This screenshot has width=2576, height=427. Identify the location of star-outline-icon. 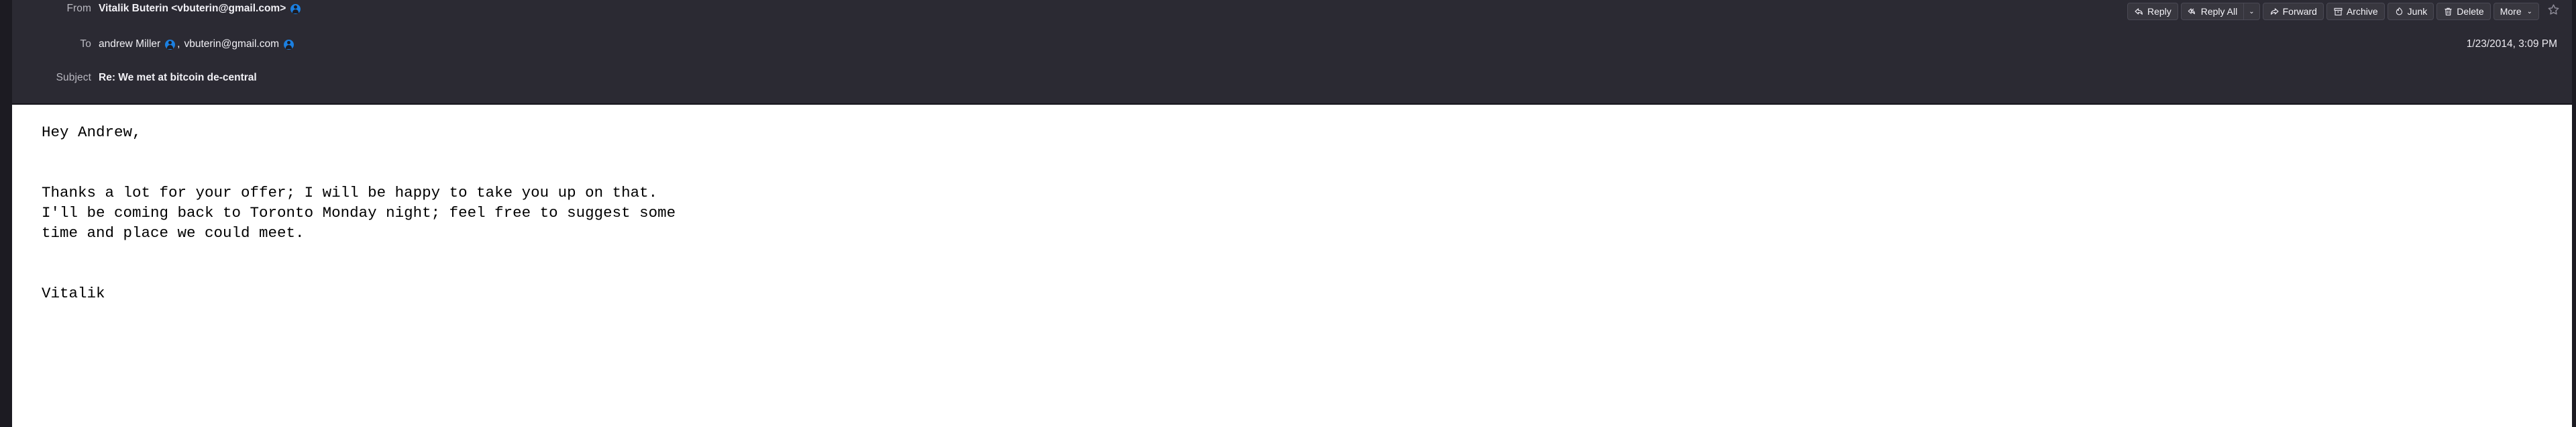
(2553, 11).